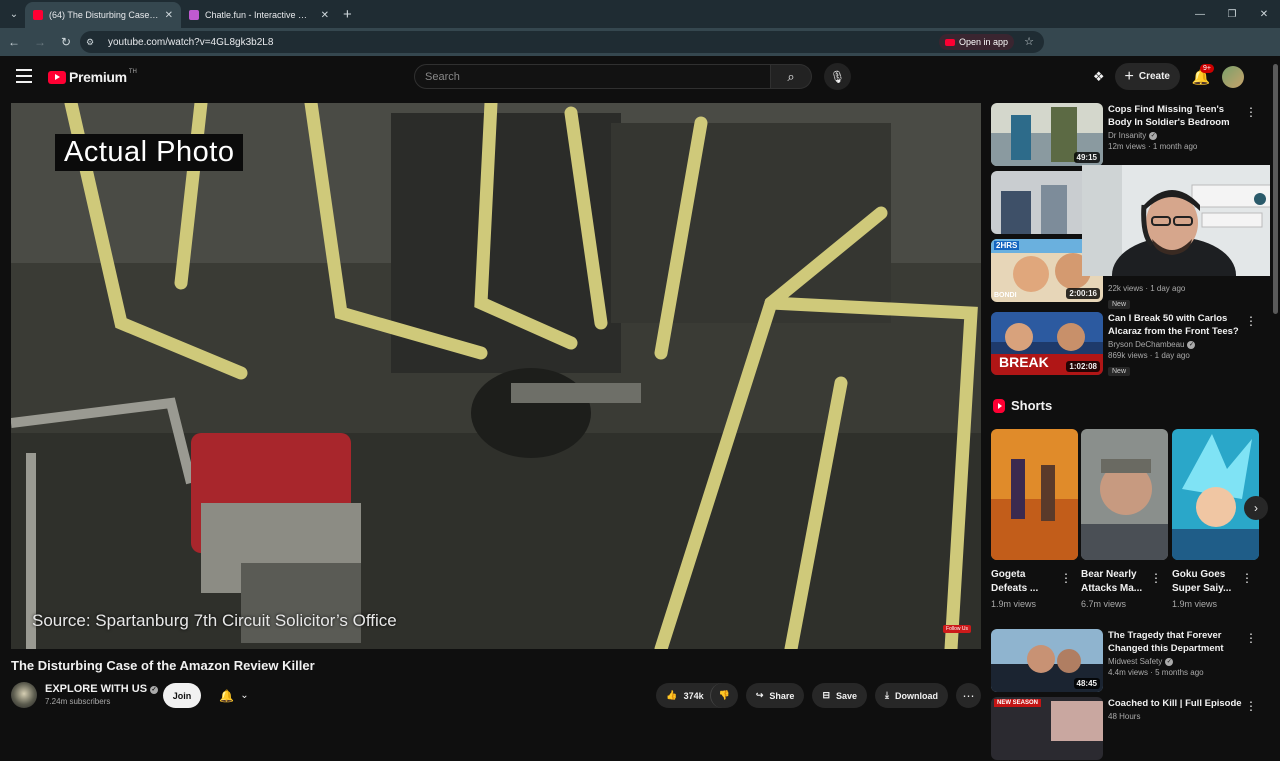  Describe the element at coordinates (1022, 405) in the screenshot. I see `shorts-heading: Shorts` at that location.